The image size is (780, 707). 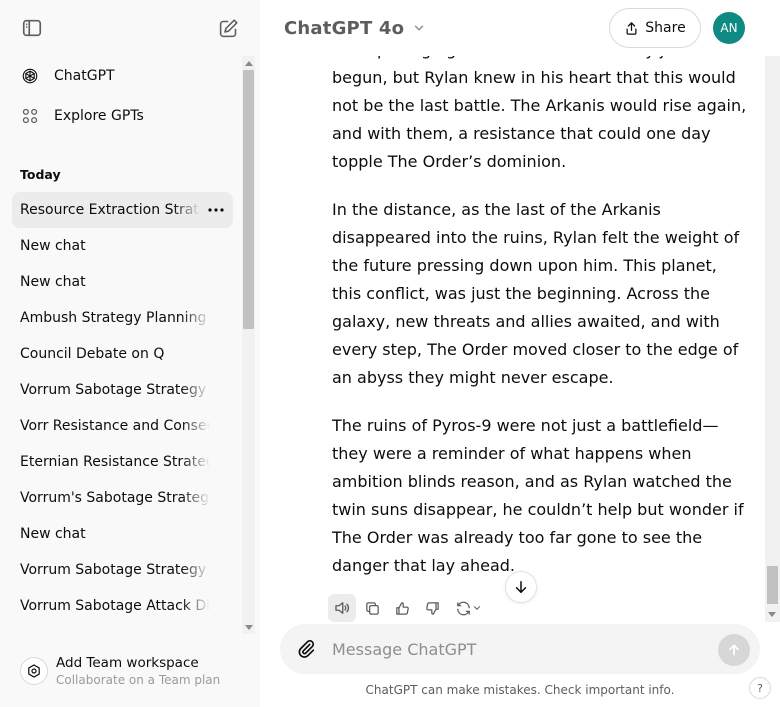 I want to click on attach-button, so click(x=306, y=649).